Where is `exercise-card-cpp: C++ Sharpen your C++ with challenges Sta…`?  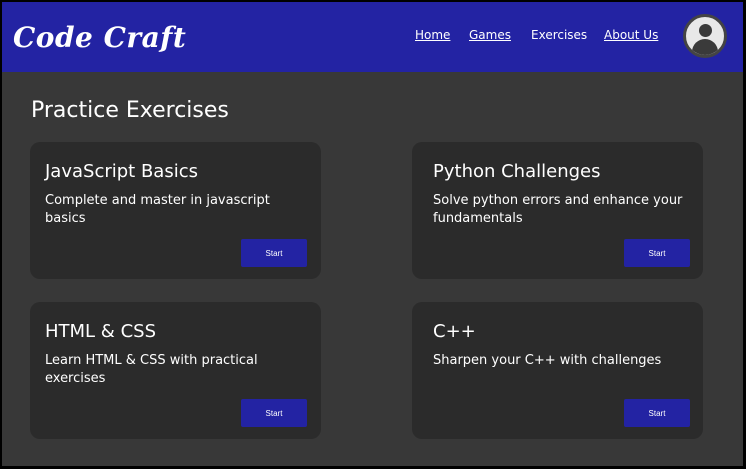 exercise-card-cpp: C++ Sharpen your C++ with challenges Sta… is located at coordinates (557, 370).